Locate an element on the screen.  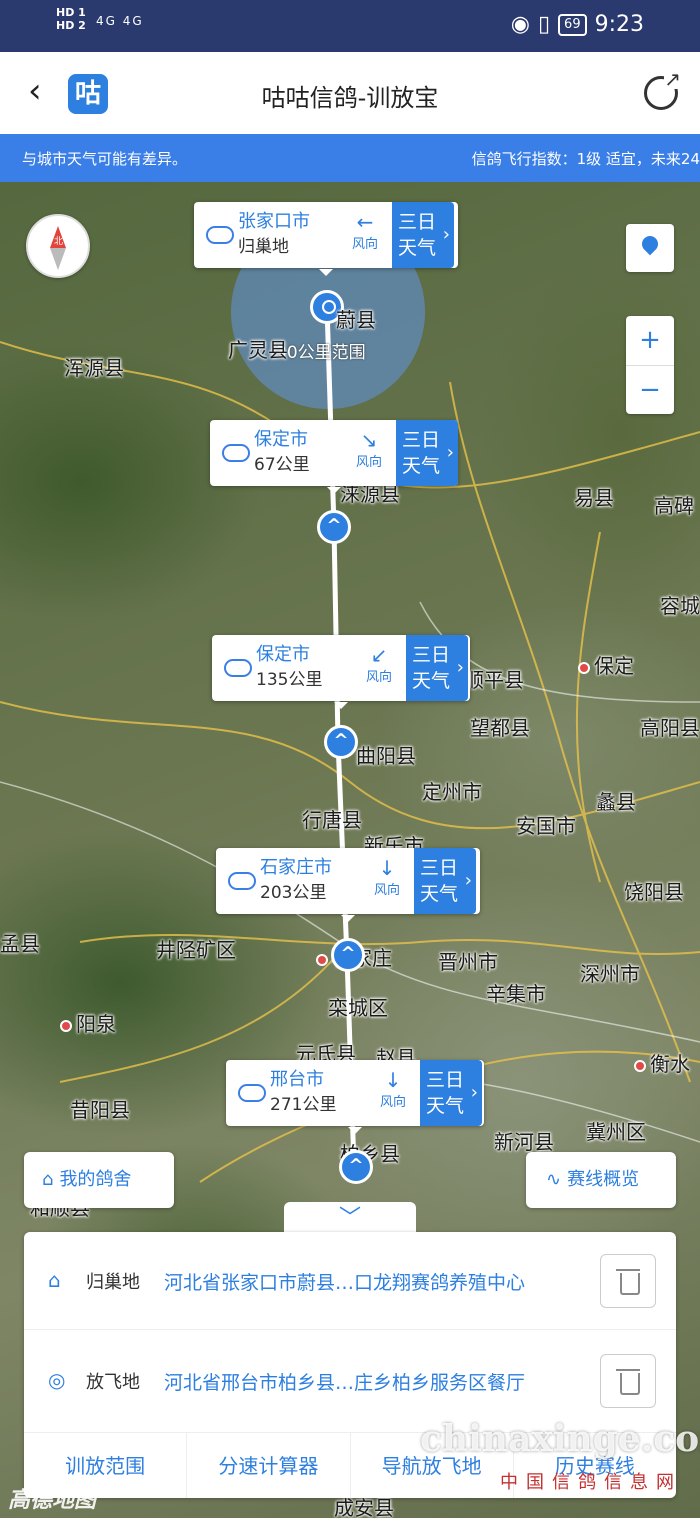
card-city: 张家口市 is located at coordinates (274, 221).